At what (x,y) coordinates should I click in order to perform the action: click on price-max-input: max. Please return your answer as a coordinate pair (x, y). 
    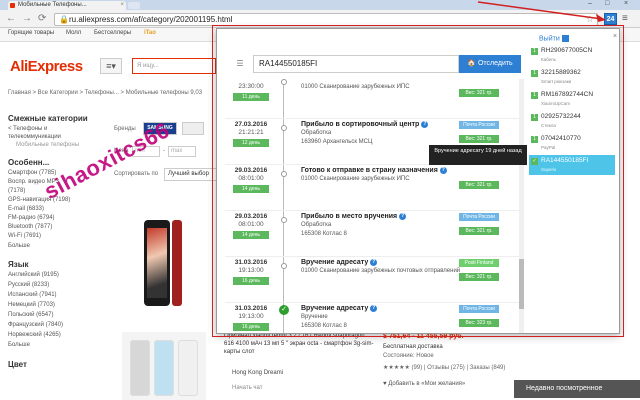
    Looking at the image, I should click on (182, 151).